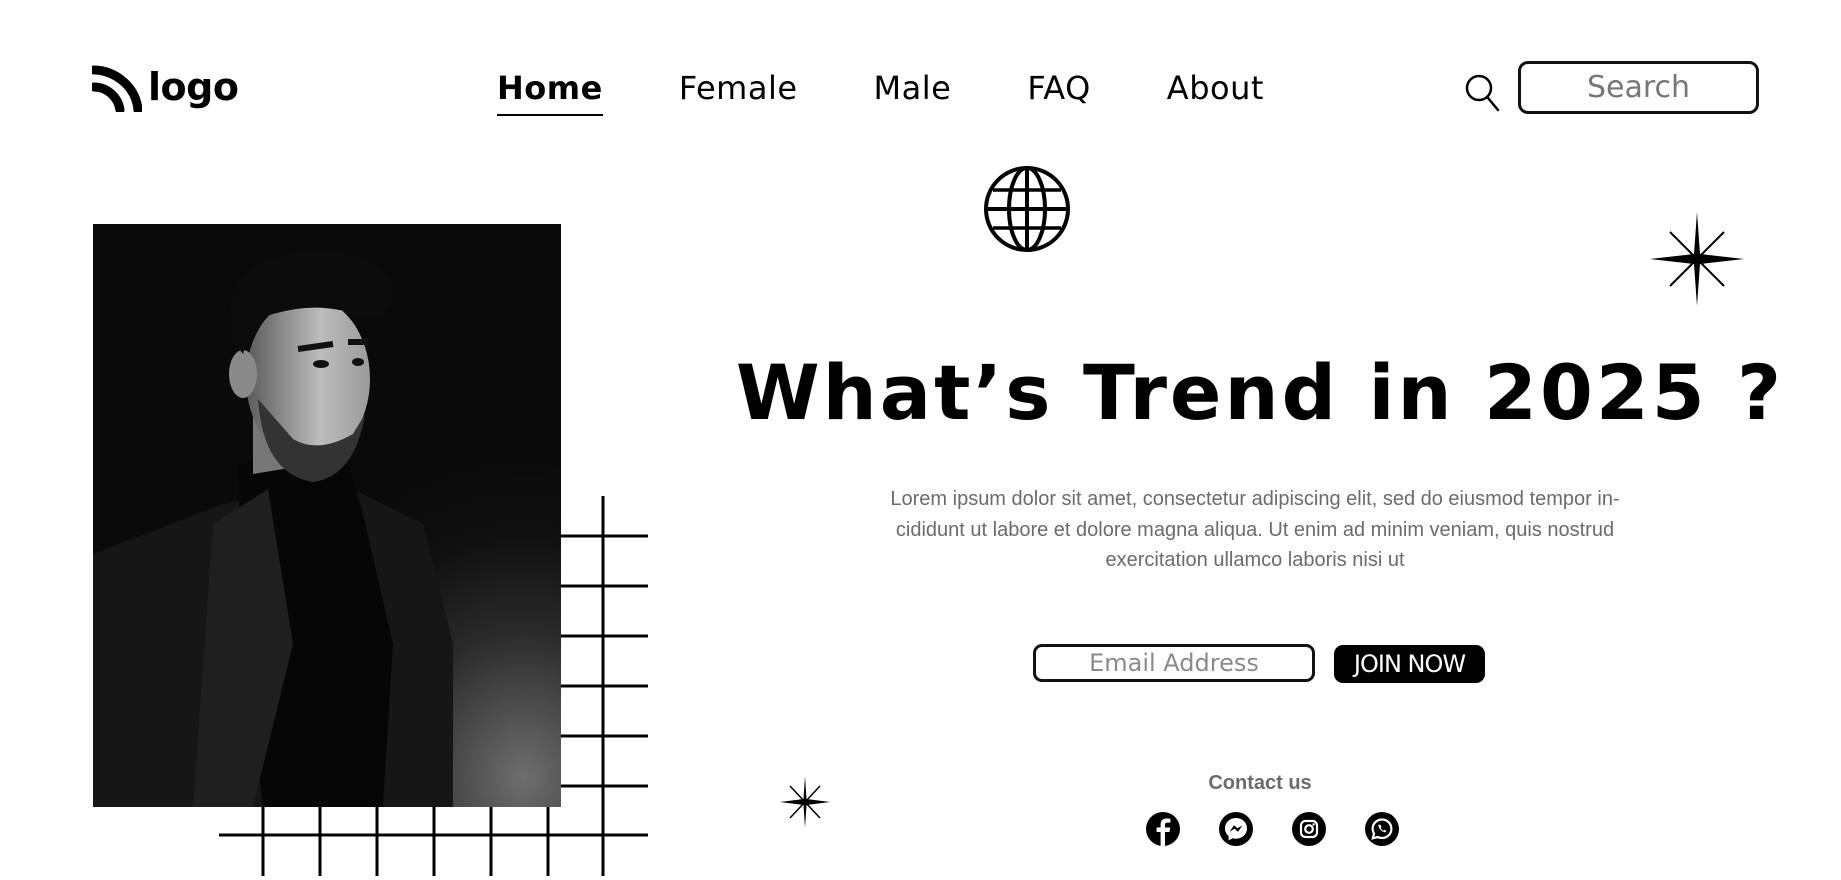  Describe the element at coordinates (738, 90) in the screenshot. I see `nav-female: Female` at that location.